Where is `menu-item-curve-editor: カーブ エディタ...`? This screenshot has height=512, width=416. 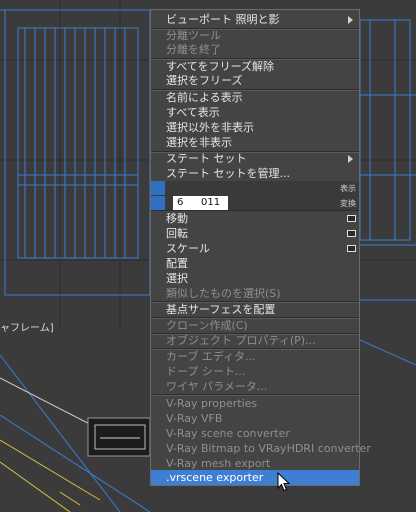
menu-item-curve-editor: カーブ エディタ... is located at coordinates (255, 356).